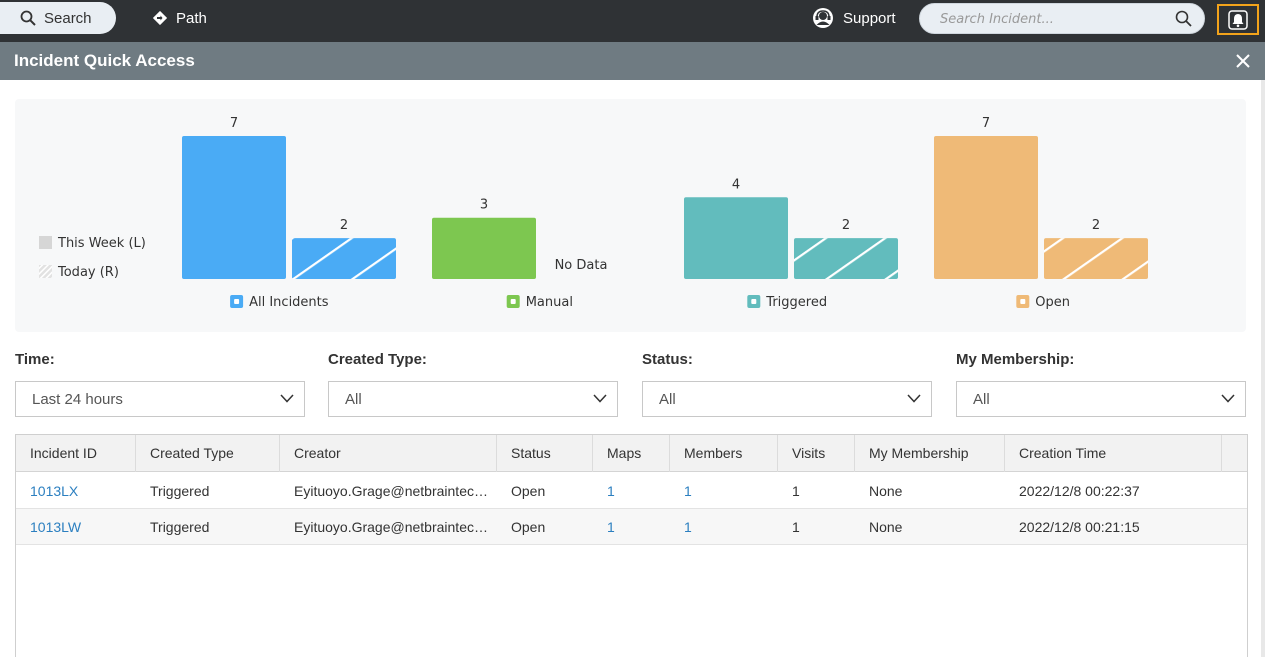 The height and width of the screenshot is (657, 1265). Describe the element at coordinates (846, 258) in the screenshot. I see `triggered-today-hatch` at that location.